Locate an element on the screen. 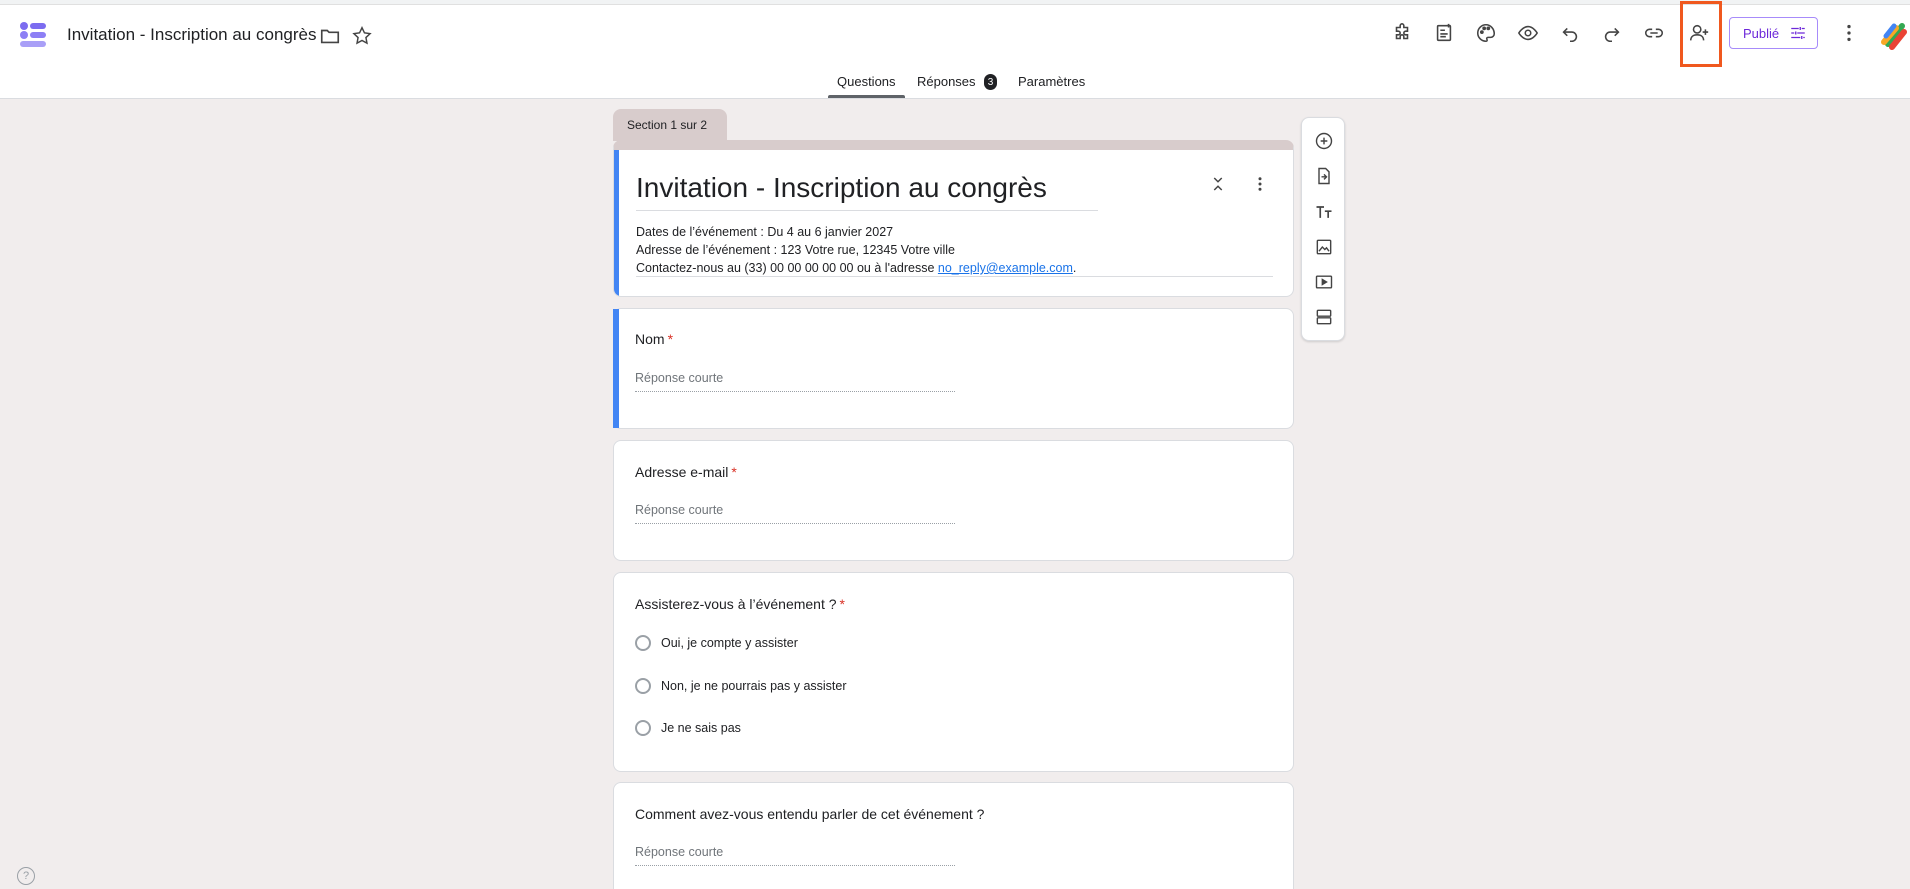 The height and width of the screenshot is (889, 1910). responses-count-badge: 3 is located at coordinates (990, 82).